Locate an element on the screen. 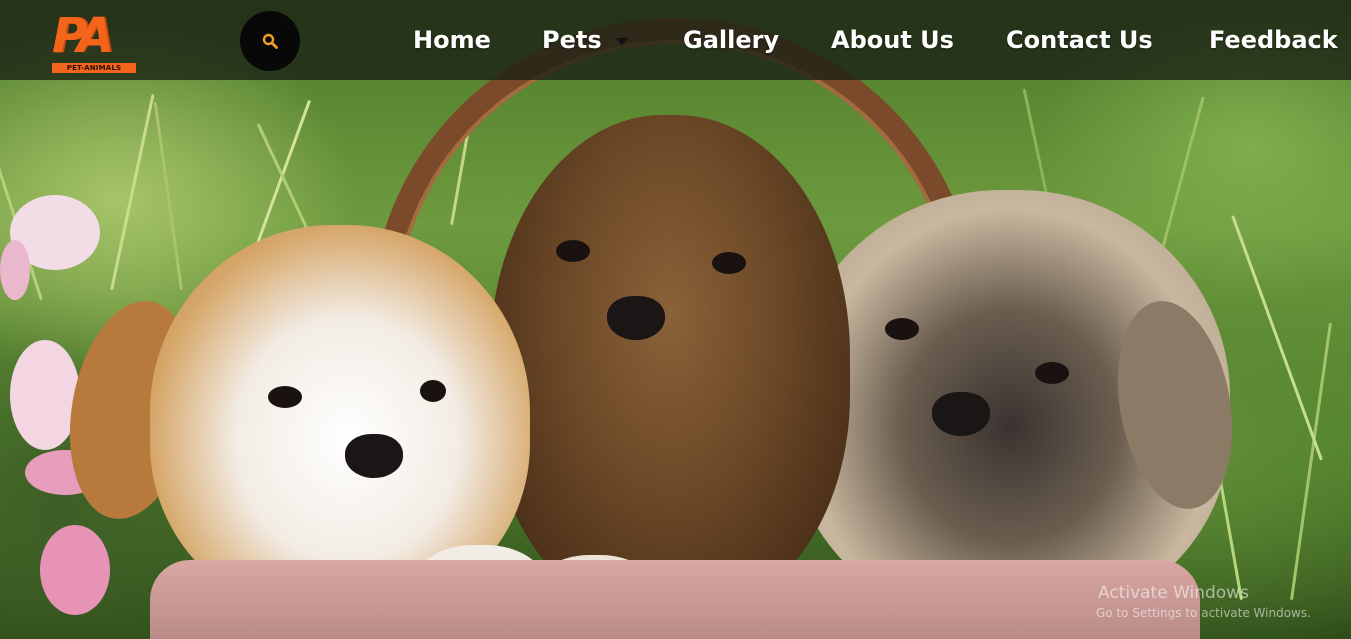  nav-about-us: About Us is located at coordinates (892, 40).